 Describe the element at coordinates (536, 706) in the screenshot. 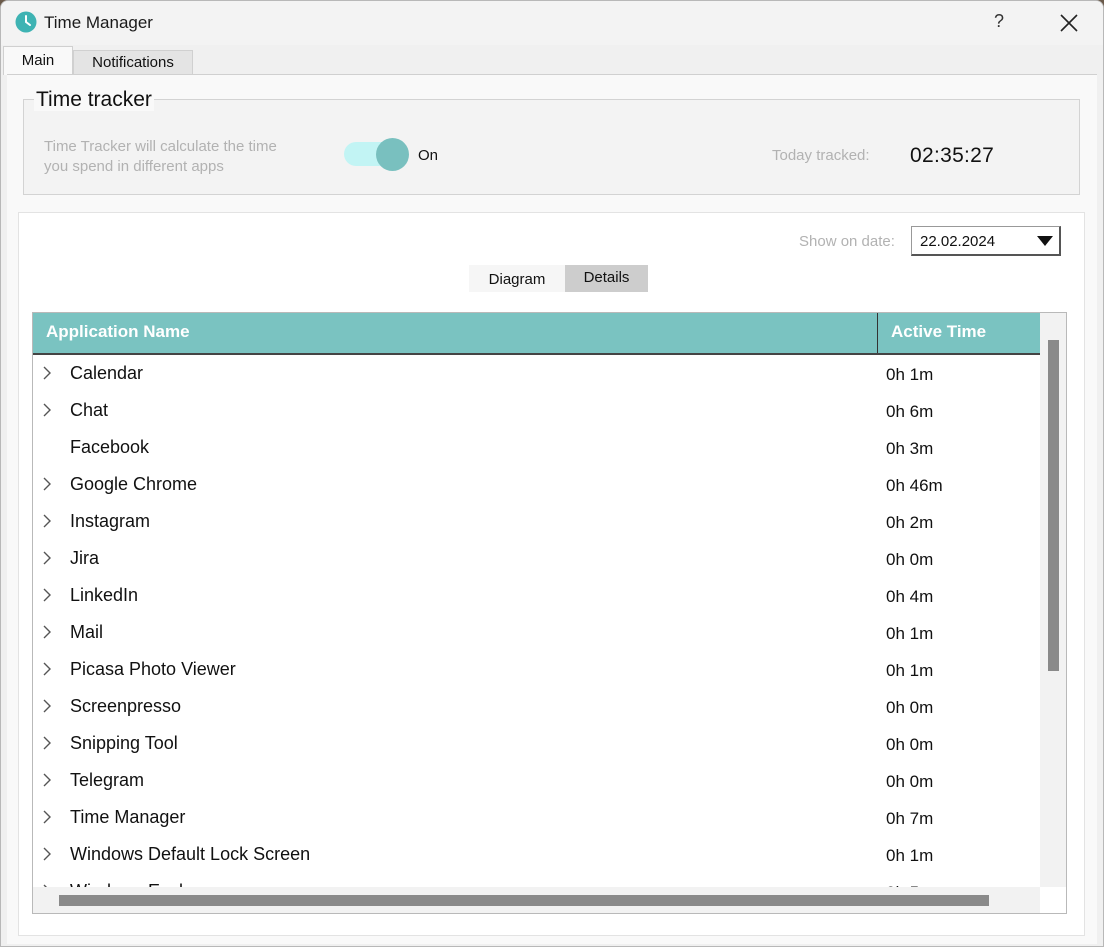

I see `table-row: Screenpresso 0h 0m` at that location.